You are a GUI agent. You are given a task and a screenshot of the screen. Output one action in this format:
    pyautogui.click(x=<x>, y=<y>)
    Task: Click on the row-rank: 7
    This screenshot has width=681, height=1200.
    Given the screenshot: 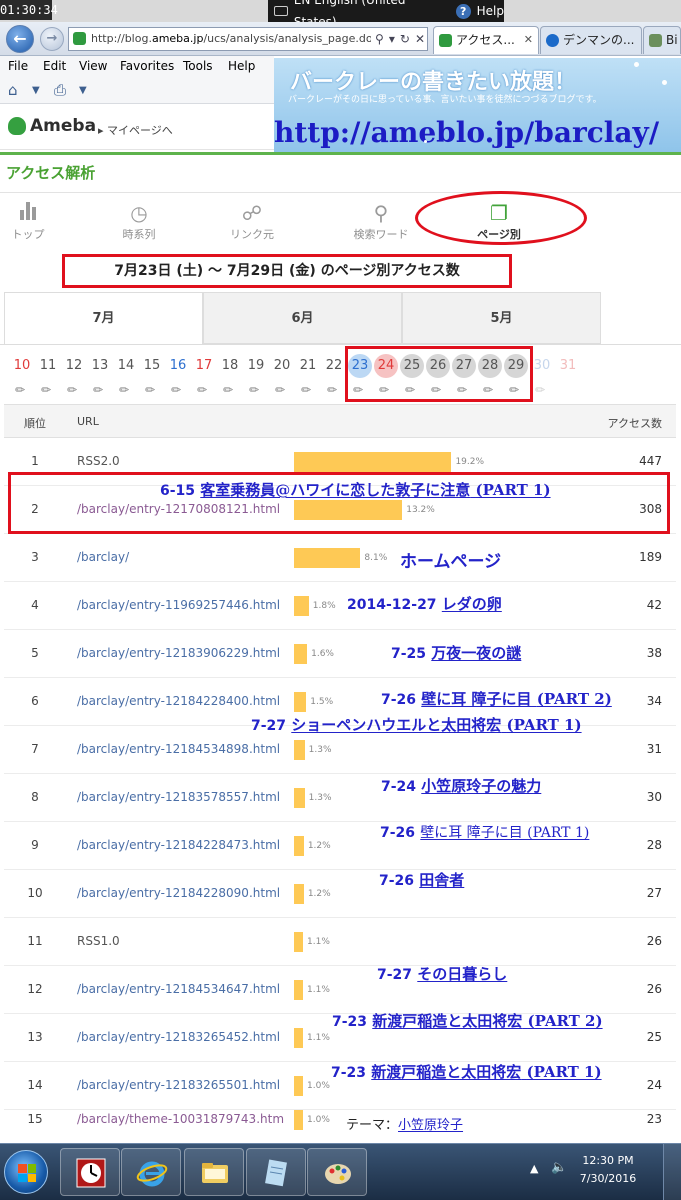 What is the action you would take?
    pyautogui.click(x=35, y=749)
    